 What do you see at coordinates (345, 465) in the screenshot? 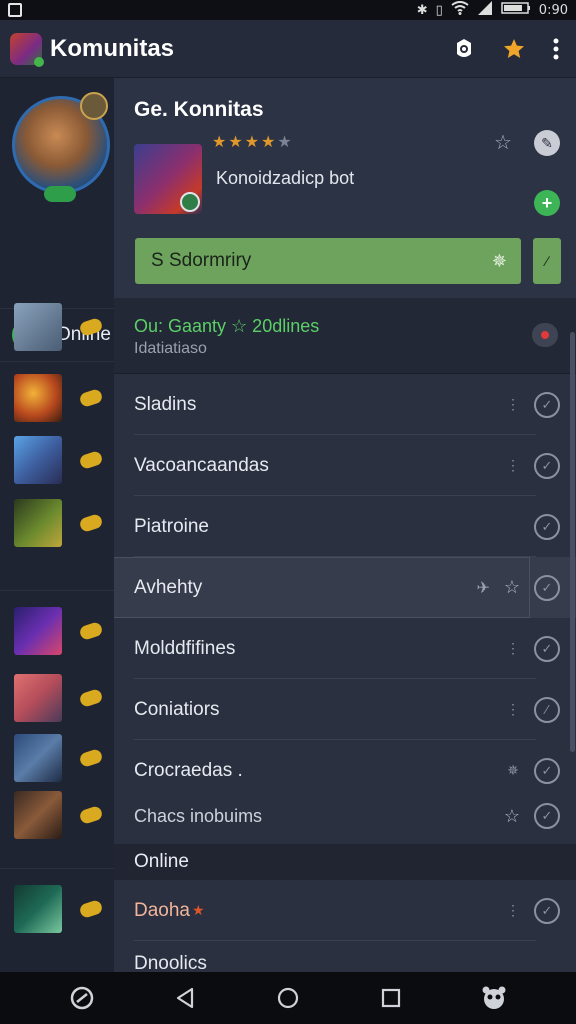
I see `list-item: Vacoancaandas ⋮ ✓` at bounding box center [345, 465].